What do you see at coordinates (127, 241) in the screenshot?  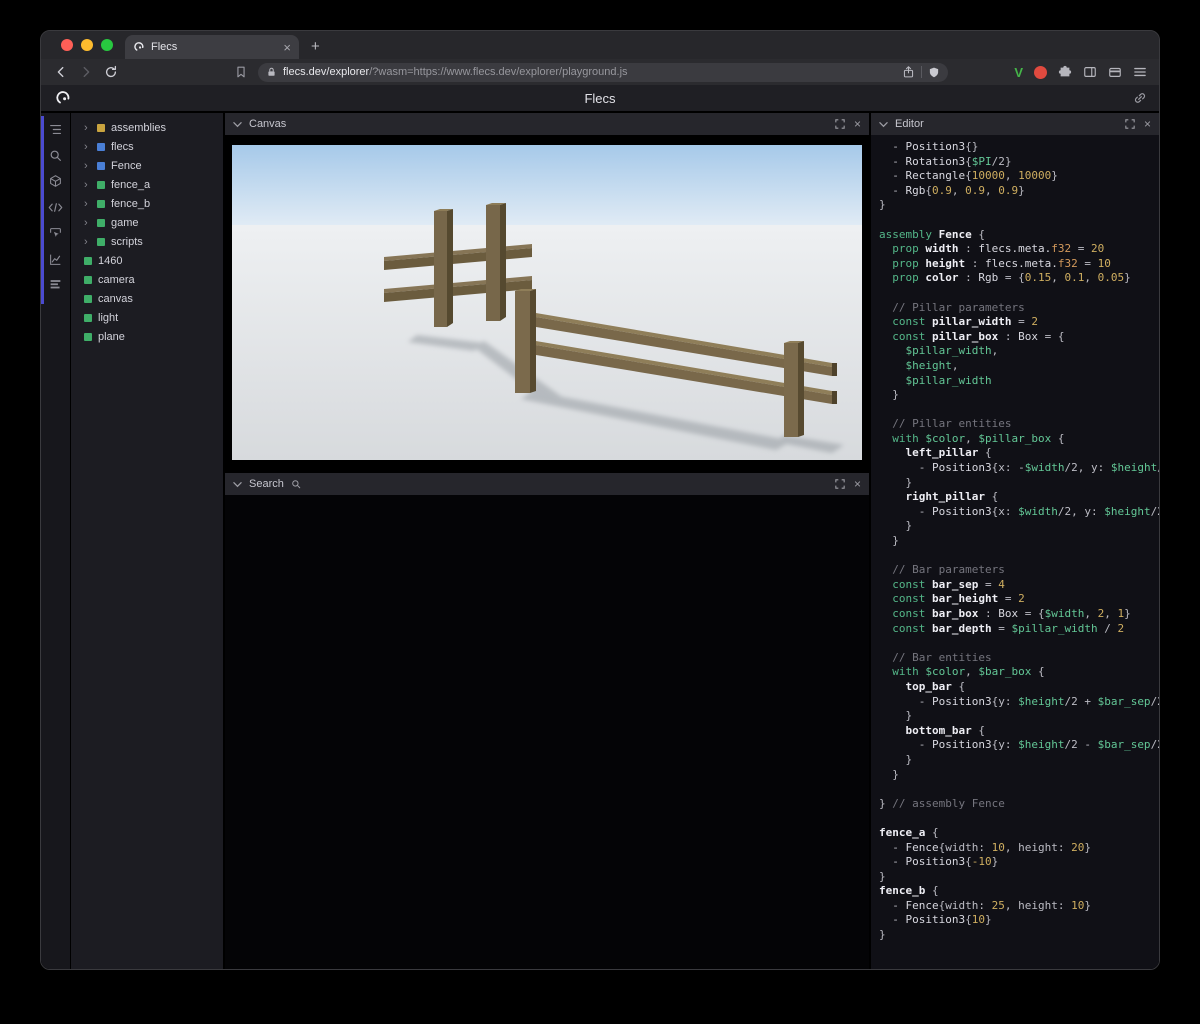 I see `tree-item-label: scripts` at bounding box center [127, 241].